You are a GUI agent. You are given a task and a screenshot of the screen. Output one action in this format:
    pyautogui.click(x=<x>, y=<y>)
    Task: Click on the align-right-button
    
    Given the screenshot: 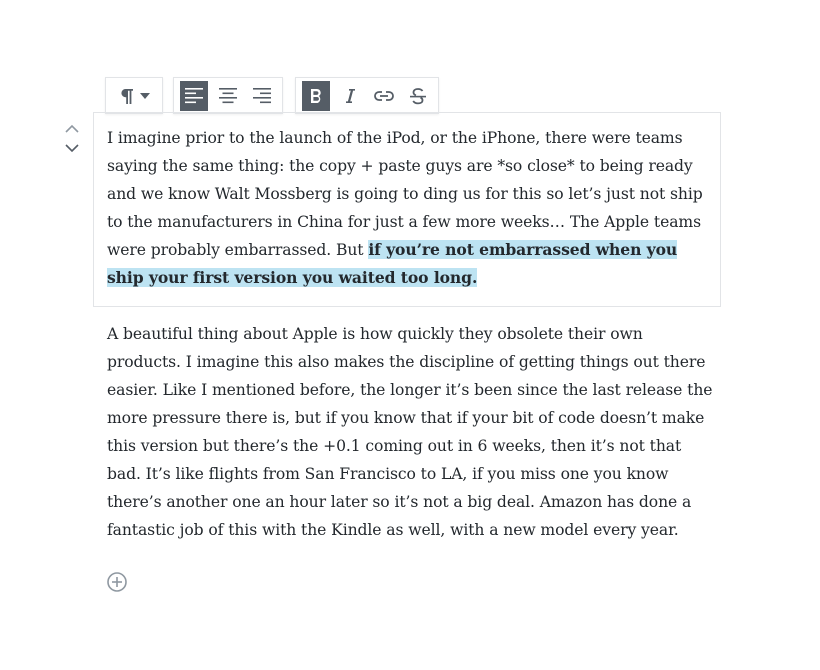 What is the action you would take?
    pyautogui.click(x=262, y=96)
    